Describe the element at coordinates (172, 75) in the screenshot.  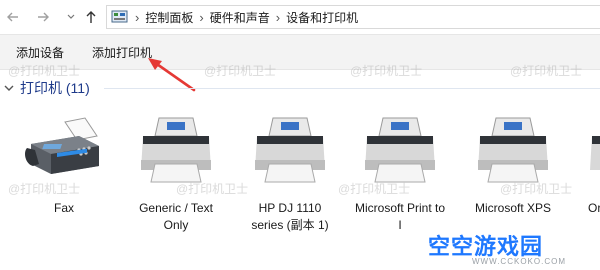
I see `annotation-arrow` at that location.